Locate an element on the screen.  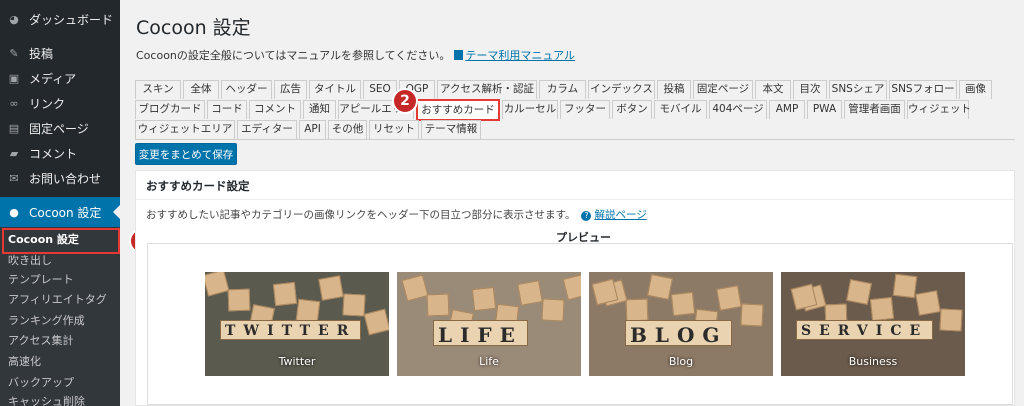
recommended-card: SERVICE Business is located at coordinates (873, 324).